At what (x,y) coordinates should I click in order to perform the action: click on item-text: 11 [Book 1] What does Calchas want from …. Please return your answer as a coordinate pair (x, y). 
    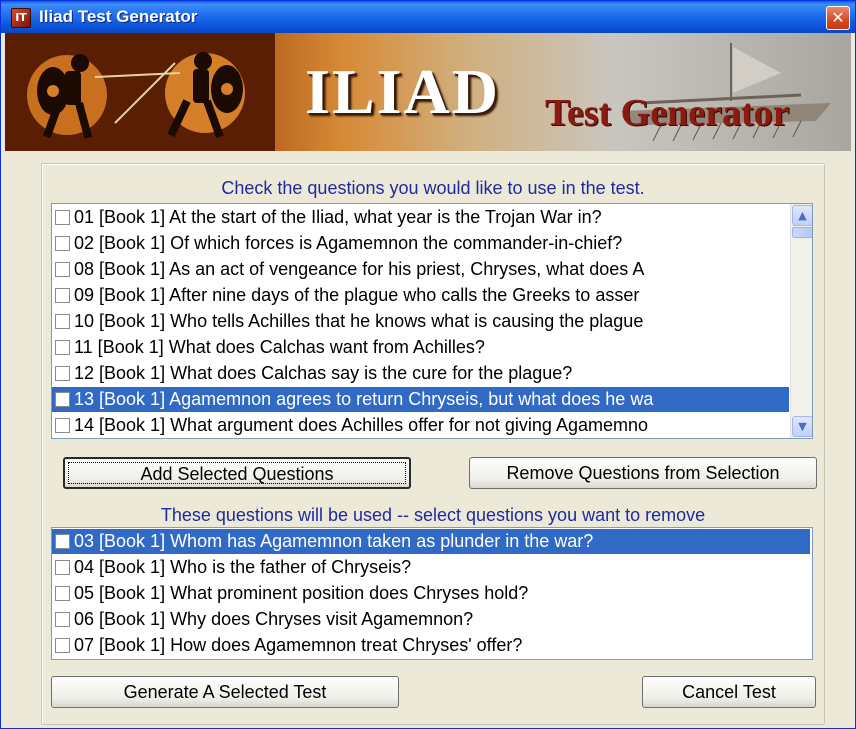
    Looking at the image, I should click on (279, 347).